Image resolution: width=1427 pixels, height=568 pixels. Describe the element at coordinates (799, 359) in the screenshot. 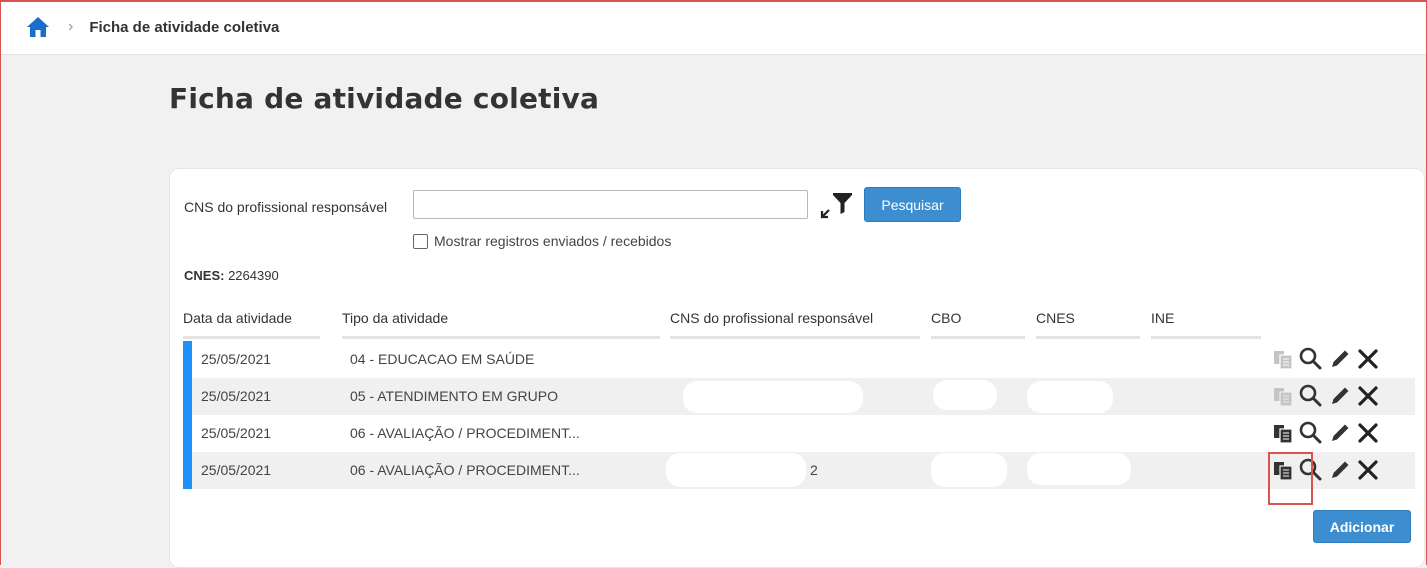

I see `table-row: 25/05/2021 04 - EDUCACAO EM SAÚDE` at that location.